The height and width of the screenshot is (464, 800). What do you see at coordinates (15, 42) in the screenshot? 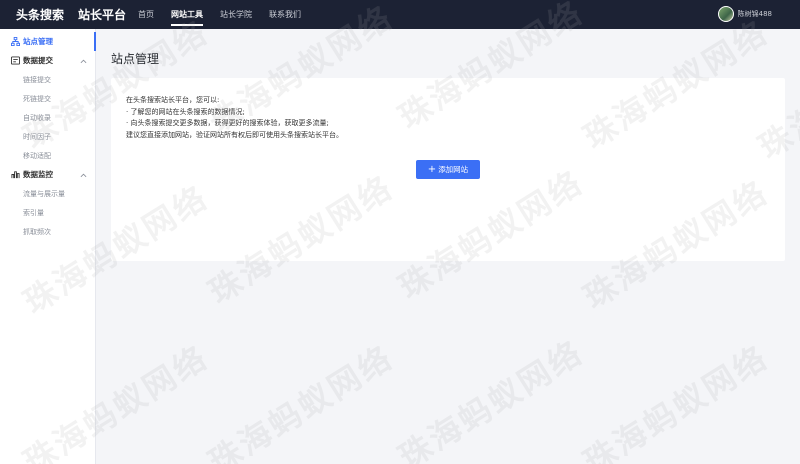
I see `sitemap-icon` at bounding box center [15, 42].